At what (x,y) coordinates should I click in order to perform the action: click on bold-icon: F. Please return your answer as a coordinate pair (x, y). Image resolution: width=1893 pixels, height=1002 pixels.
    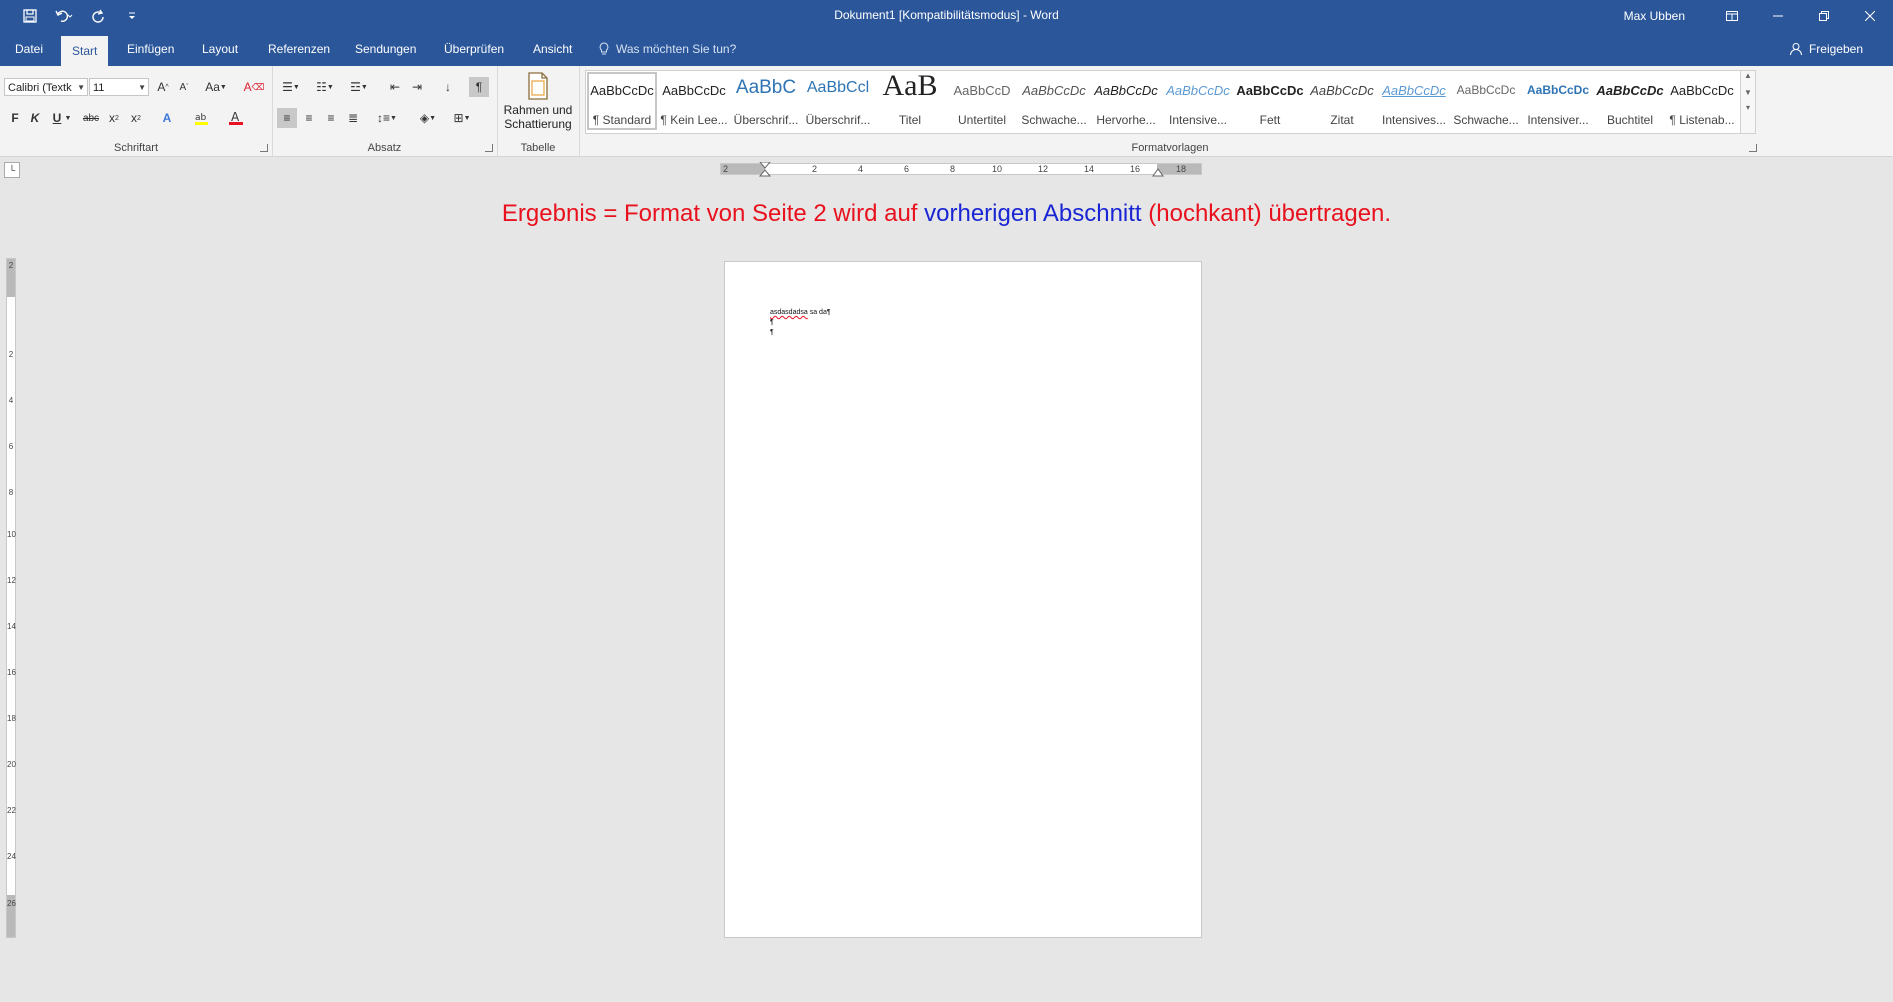
    Looking at the image, I should click on (15, 118).